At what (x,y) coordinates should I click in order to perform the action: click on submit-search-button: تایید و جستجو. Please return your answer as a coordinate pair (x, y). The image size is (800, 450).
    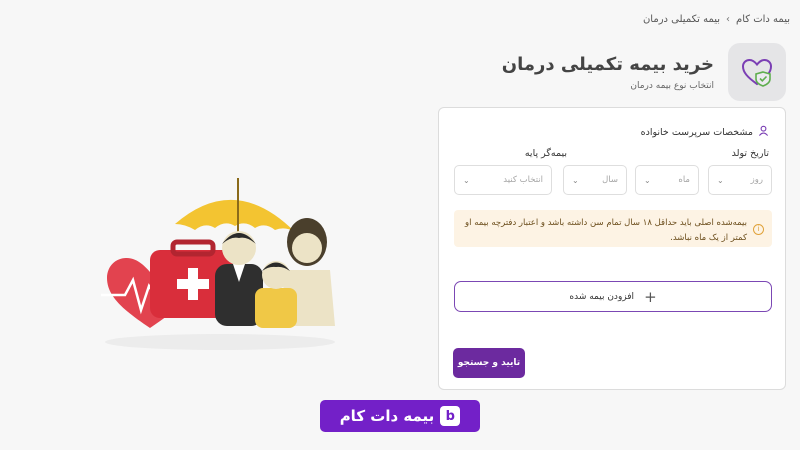
    Looking at the image, I should click on (489, 363).